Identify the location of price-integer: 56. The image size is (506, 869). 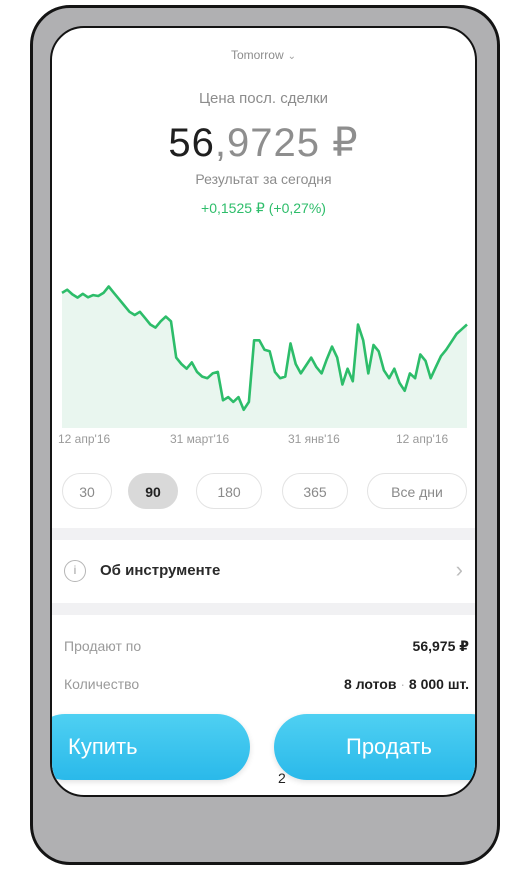
(191, 143).